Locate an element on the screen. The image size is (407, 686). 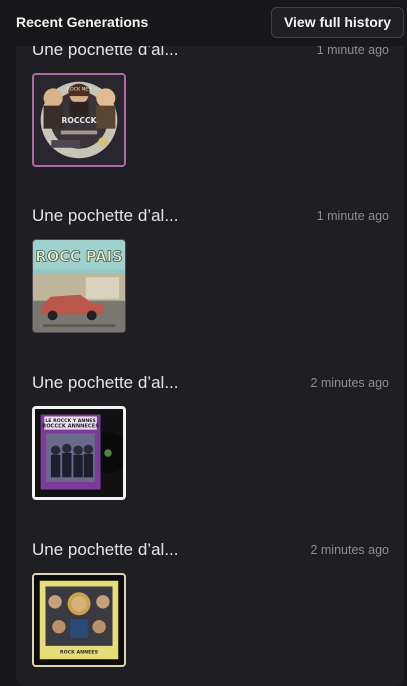
album-cover-image: ROCK ANNEES is located at coordinates (79, 620).